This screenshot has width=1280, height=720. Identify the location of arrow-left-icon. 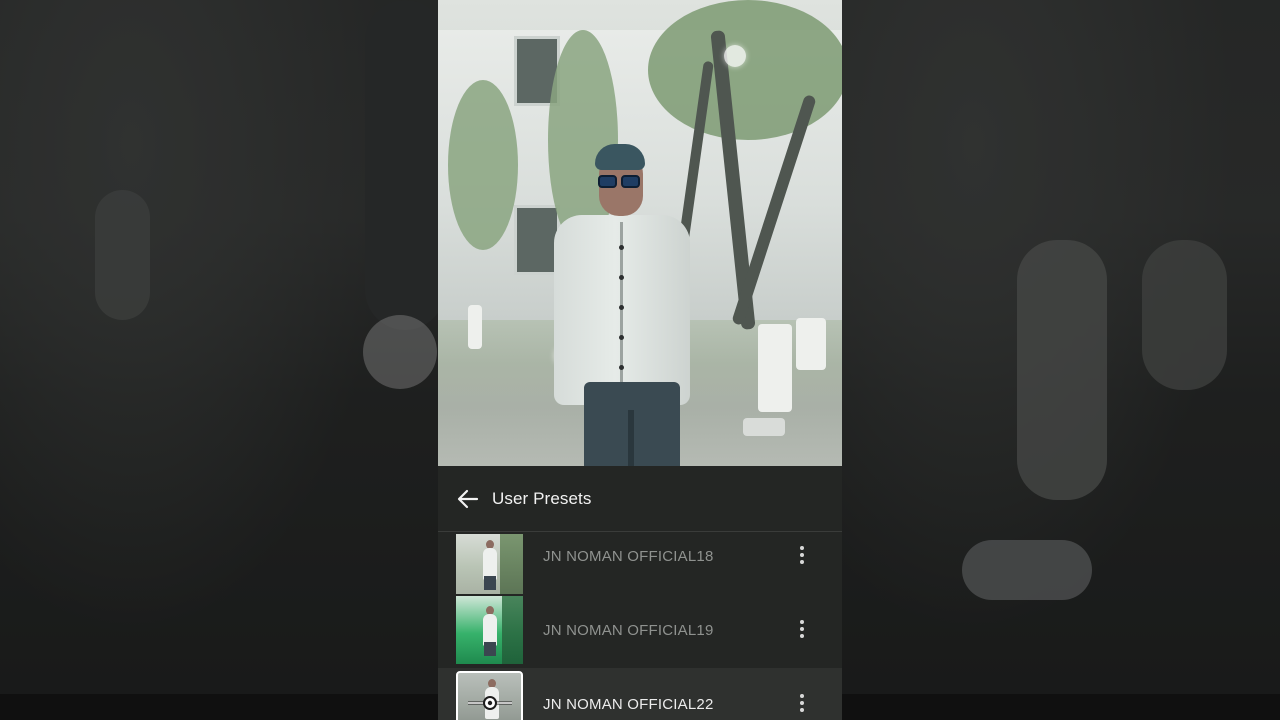
(468, 499).